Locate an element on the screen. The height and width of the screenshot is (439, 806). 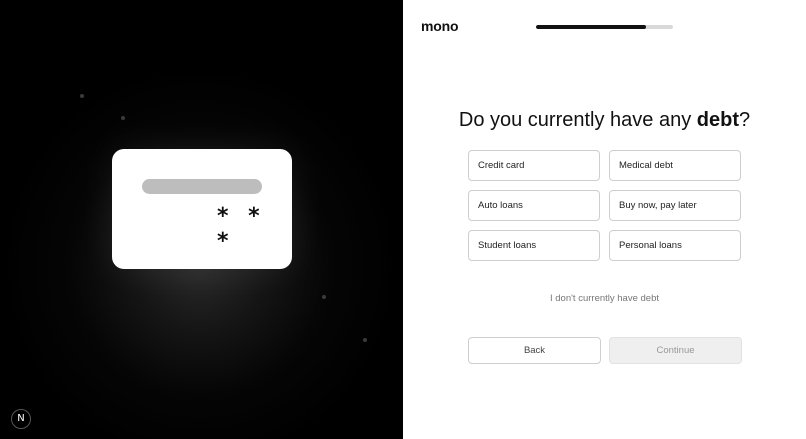
option-student-loans: Student loans is located at coordinates (534, 245).